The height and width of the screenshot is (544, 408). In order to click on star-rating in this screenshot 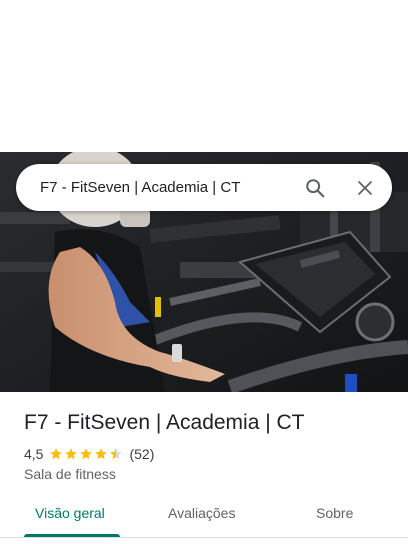, I will do `click(86, 454)`.